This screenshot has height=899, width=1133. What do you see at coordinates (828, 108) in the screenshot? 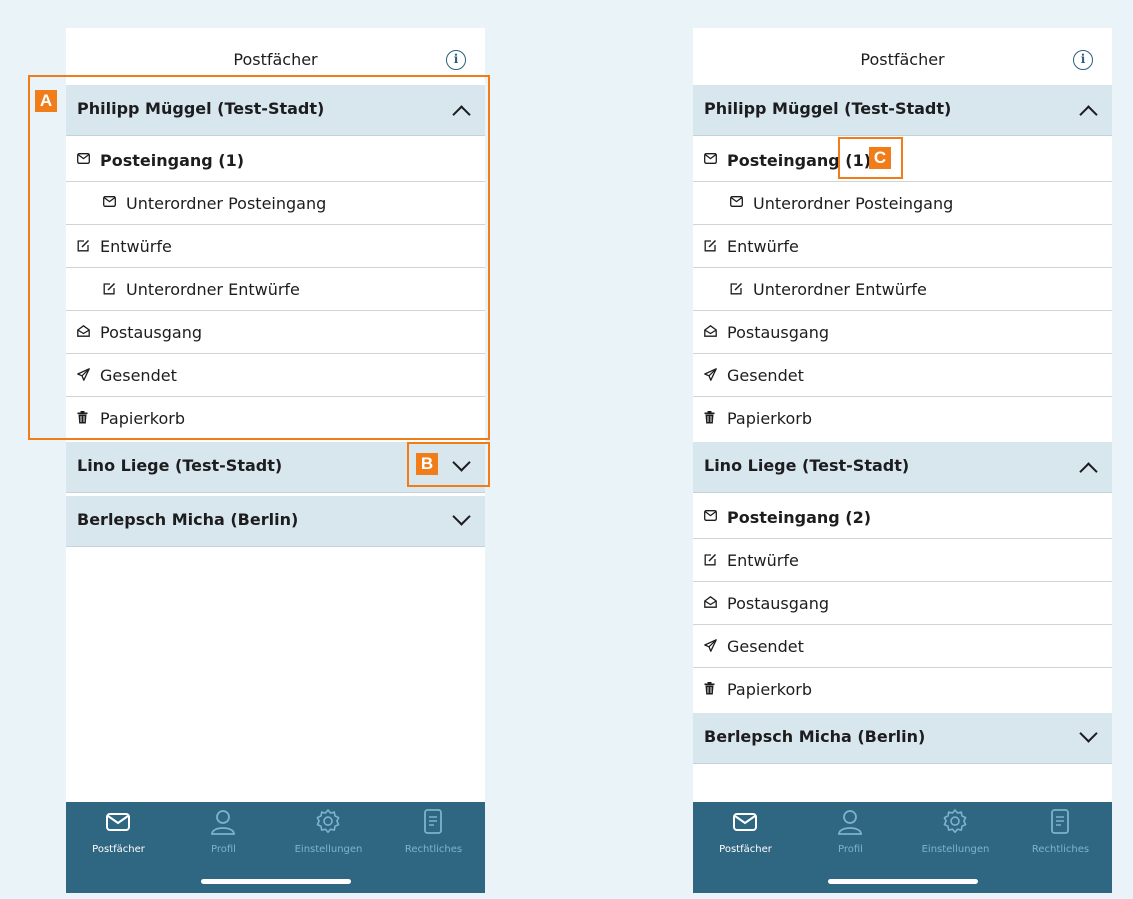
I see `account-name: Philipp Müggel (Test-Stadt)` at bounding box center [828, 108].